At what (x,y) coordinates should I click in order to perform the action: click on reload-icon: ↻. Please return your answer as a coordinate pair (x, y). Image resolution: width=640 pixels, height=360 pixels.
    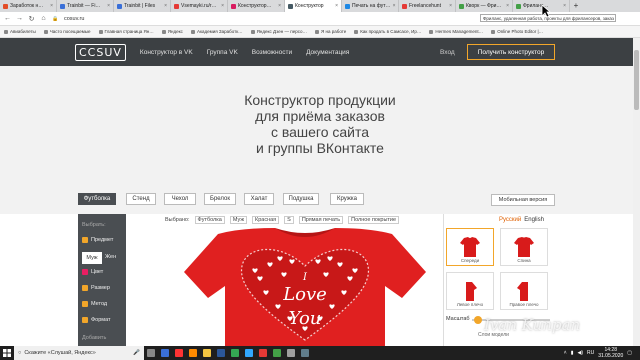
    Looking at the image, I should click on (31, 19).